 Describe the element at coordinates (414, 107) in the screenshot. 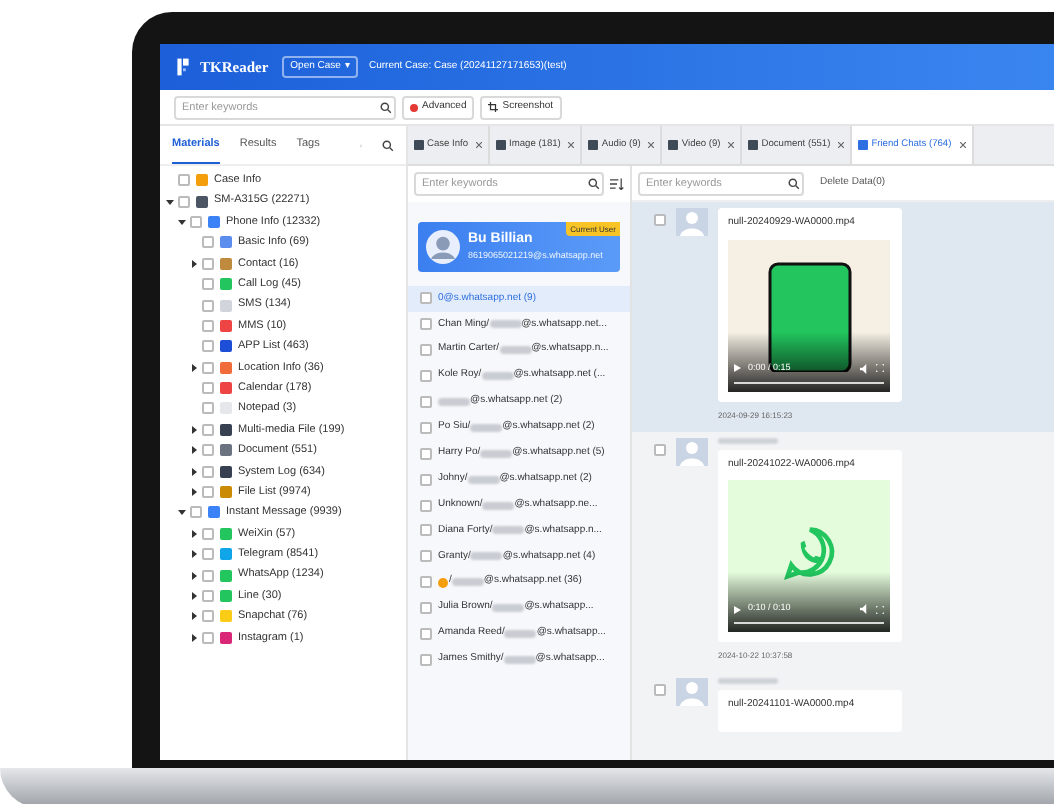

I see `filter-icon` at that location.